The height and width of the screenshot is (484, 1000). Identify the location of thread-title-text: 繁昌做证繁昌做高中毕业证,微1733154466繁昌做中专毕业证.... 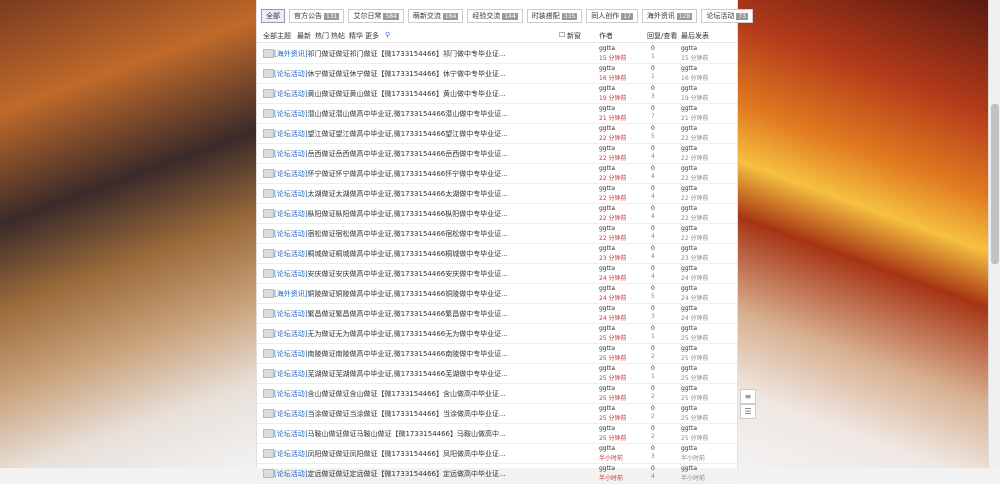
(407, 314).